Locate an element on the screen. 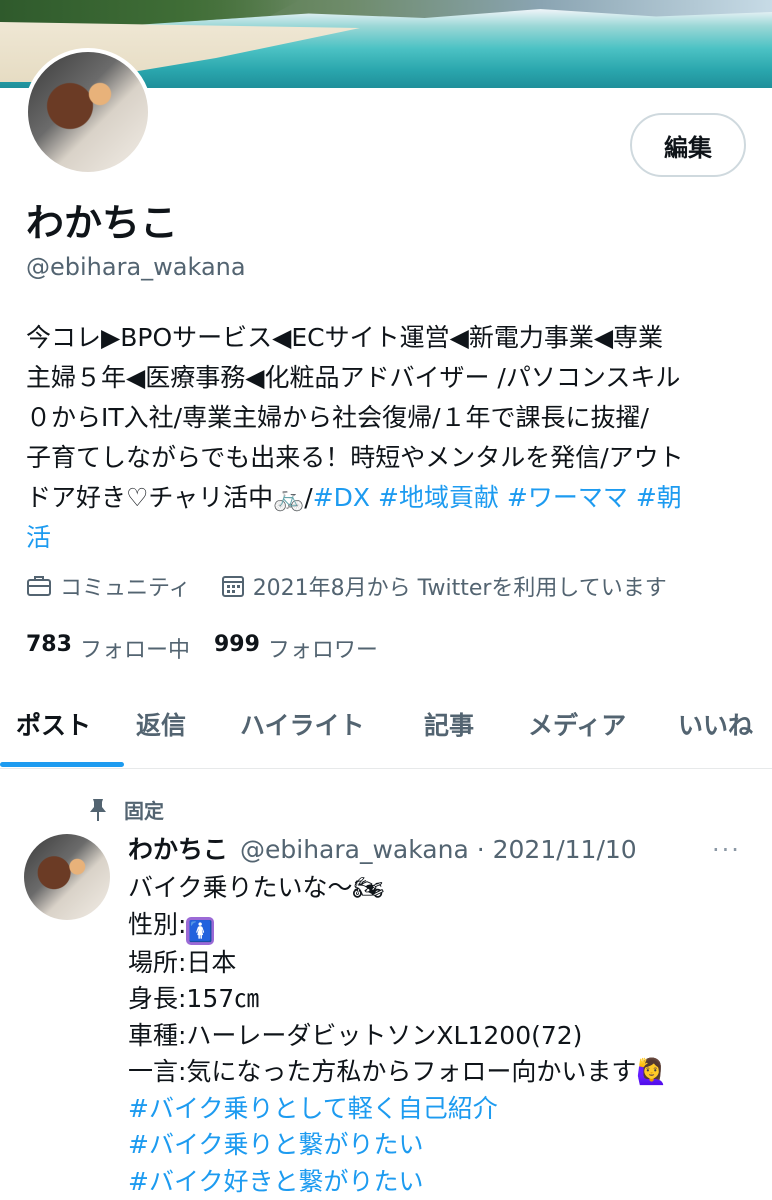 This screenshot has height=1200, width=772. tweet-line-text: 性別: is located at coordinates (157, 924).